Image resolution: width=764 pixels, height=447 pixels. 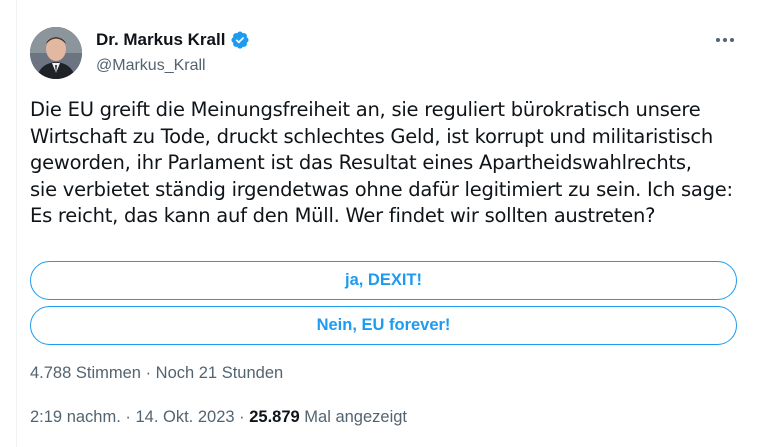 I want to click on poll-option-1: ja, DEXIT!, so click(x=383, y=280).